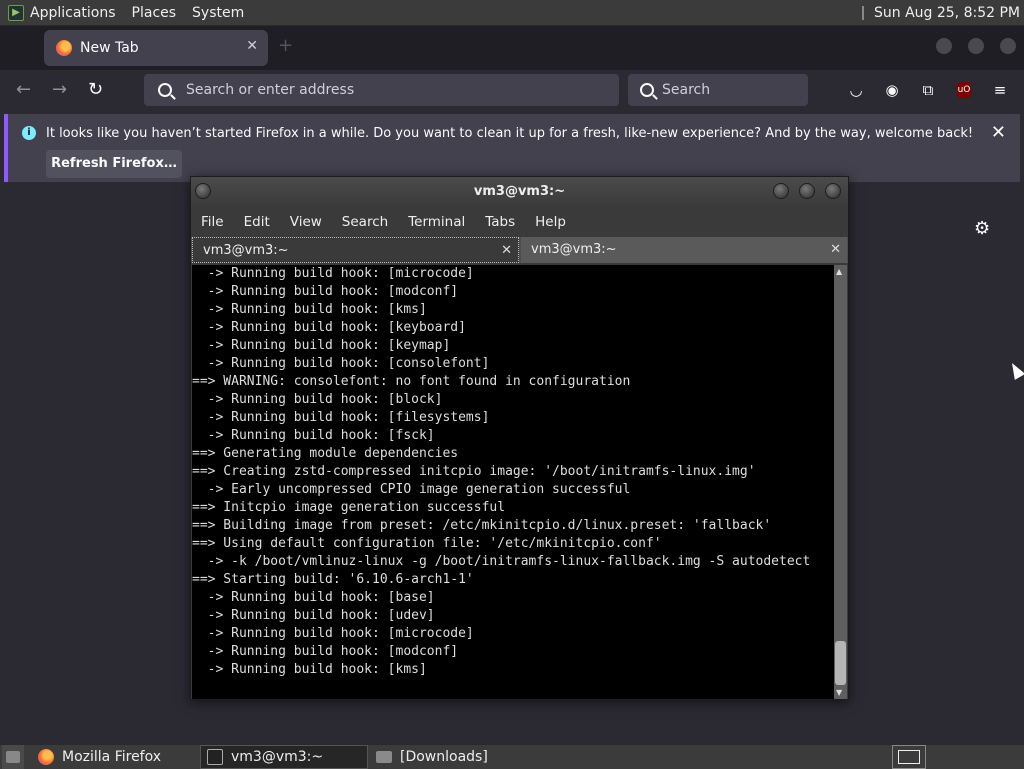 The height and width of the screenshot is (769, 1024). I want to click on terminal-line: -> Running build hook: [consolefont], so click(341, 363).